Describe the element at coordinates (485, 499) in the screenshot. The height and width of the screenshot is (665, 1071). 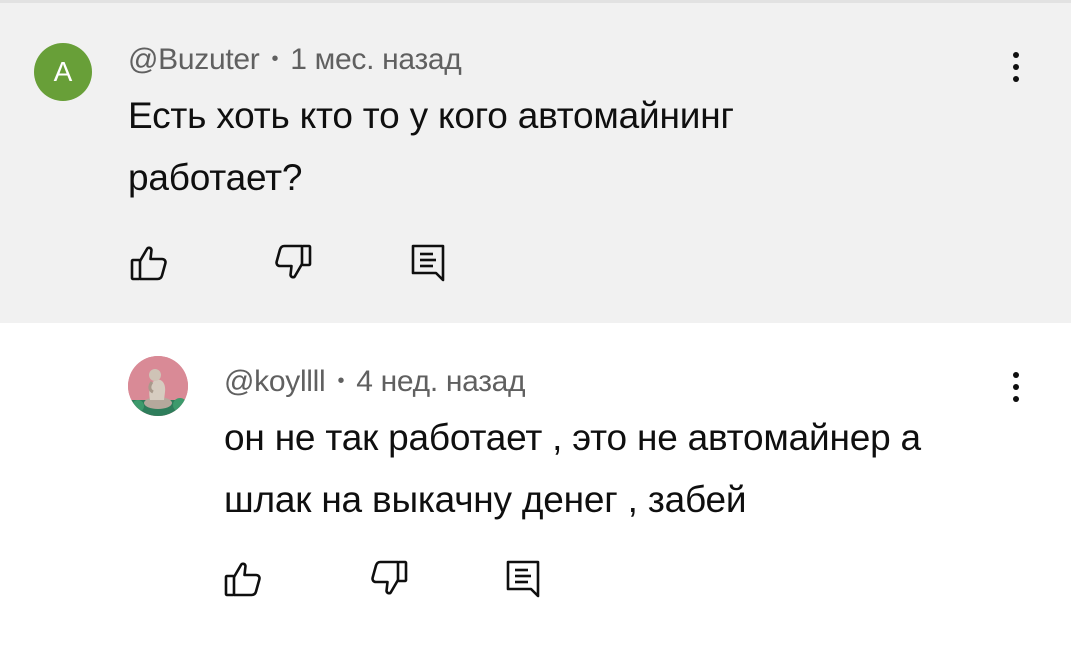
I see `reply-text-line: шлак на выкачну денег , забей` at that location.